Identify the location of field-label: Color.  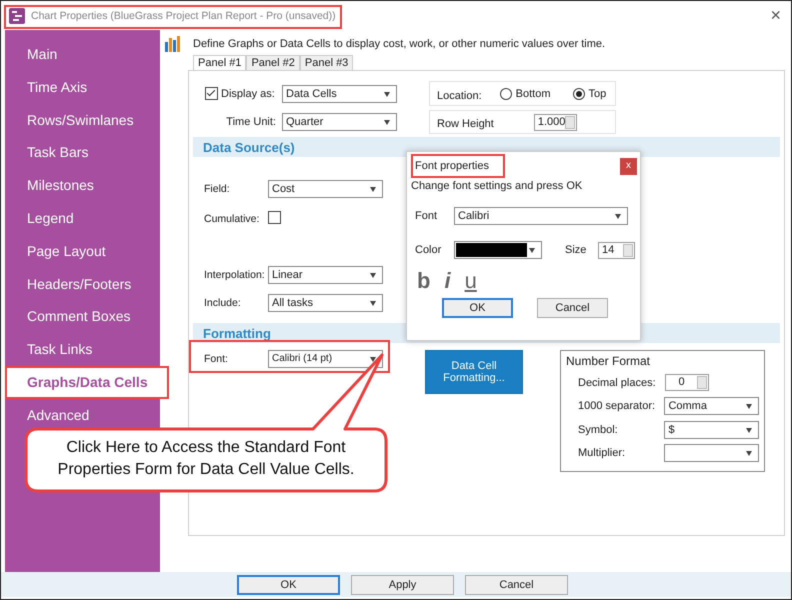
(428, 250).